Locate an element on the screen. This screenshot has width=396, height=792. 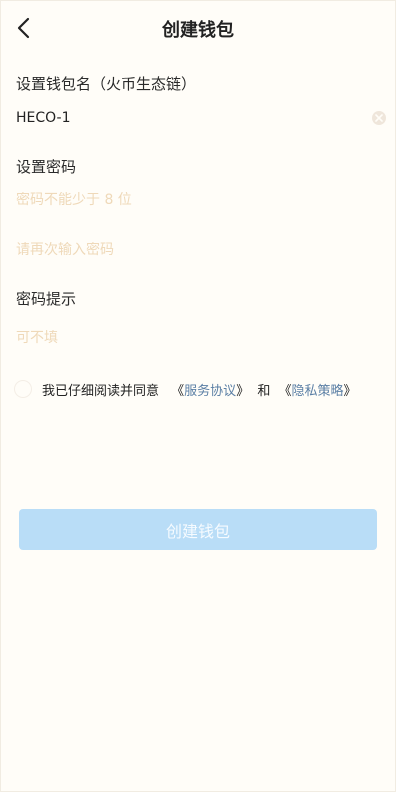
quote-close-2: 》 is located at coordinates (350, 391).